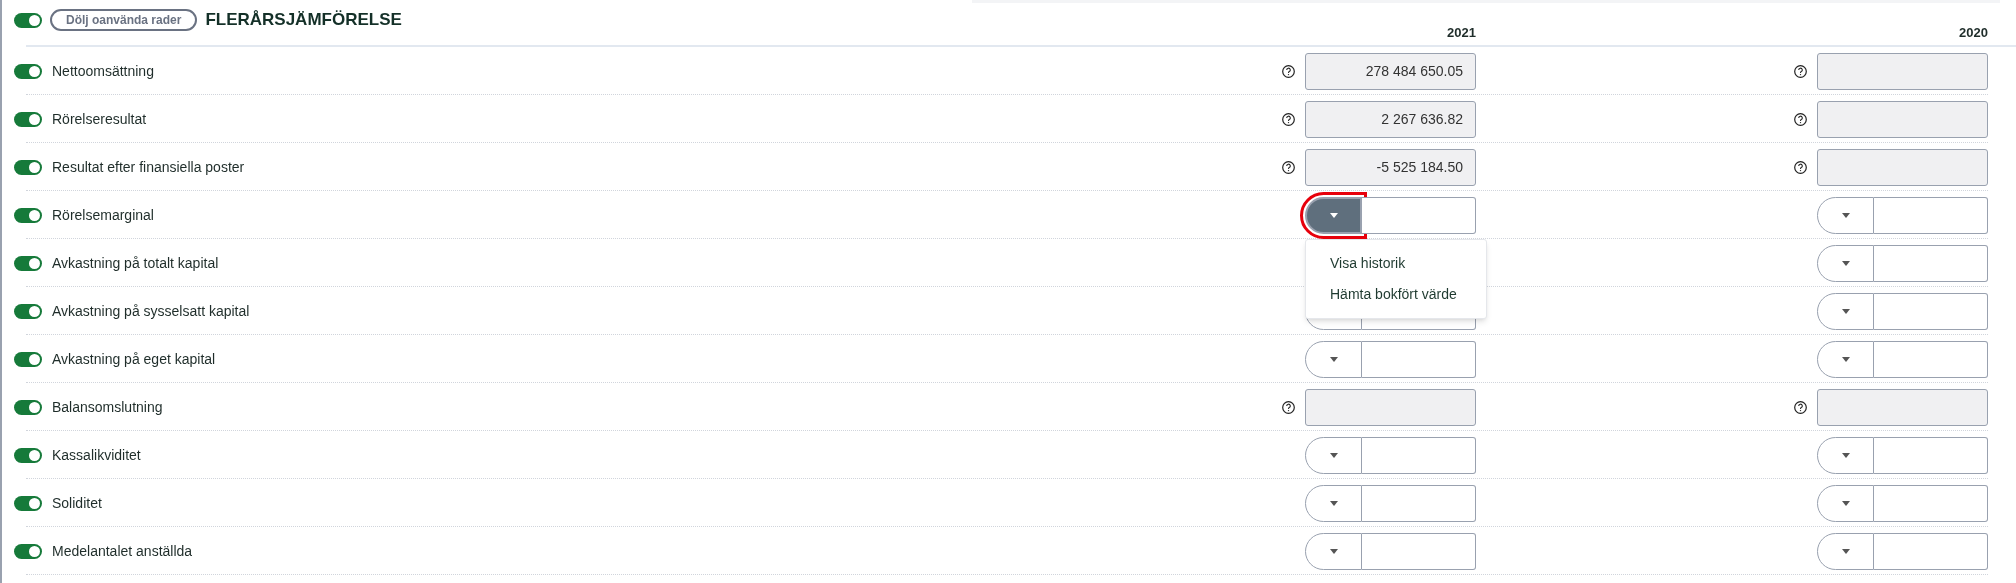  What do you see at coordinates (303, 20) in the screenshot?
I see `section-title: FLERÅRSJÄMFÖRELSE` at bounding box center [303, 20].